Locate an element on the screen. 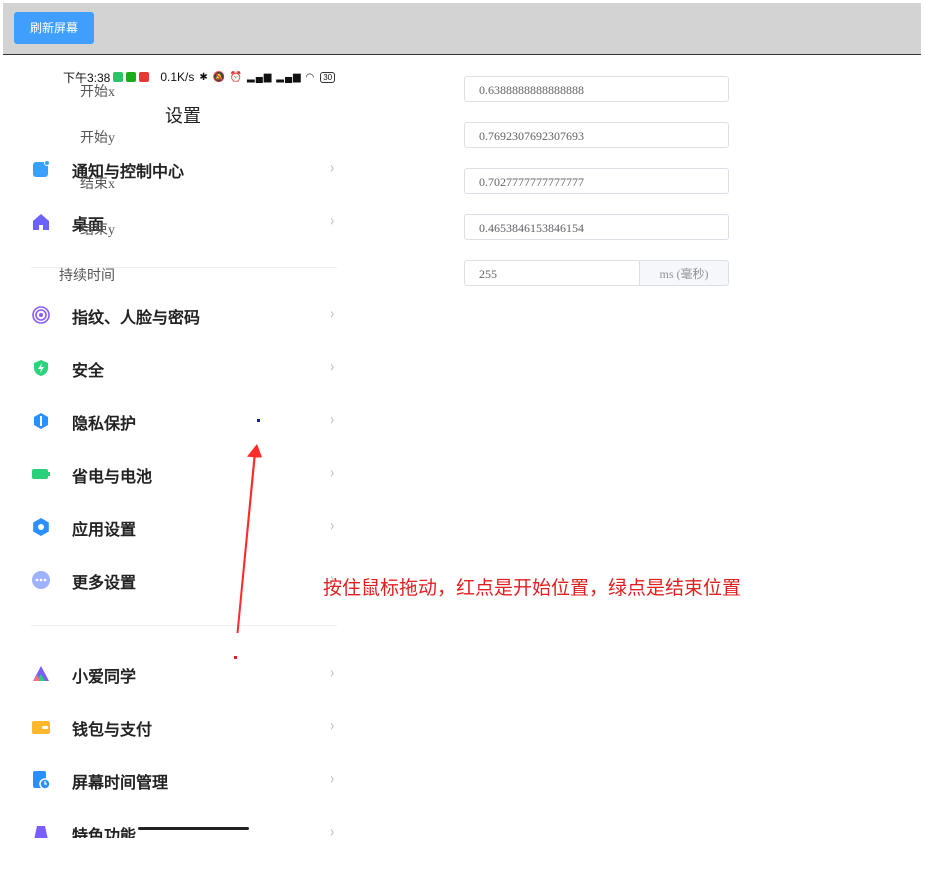  settings-item-label: 安全 is located at coordinates (88, 370).